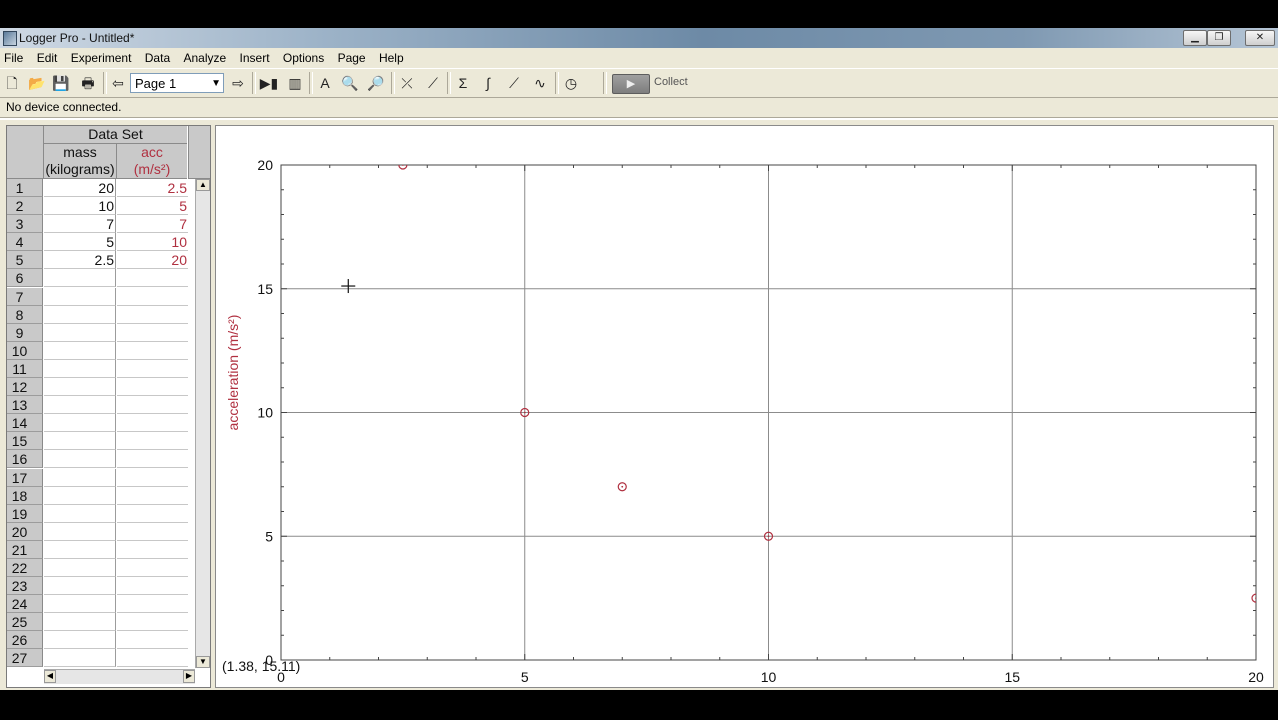  Describe the element at coordinates (25, 513) in the screenshot. I see `row-number: 19` at that location.